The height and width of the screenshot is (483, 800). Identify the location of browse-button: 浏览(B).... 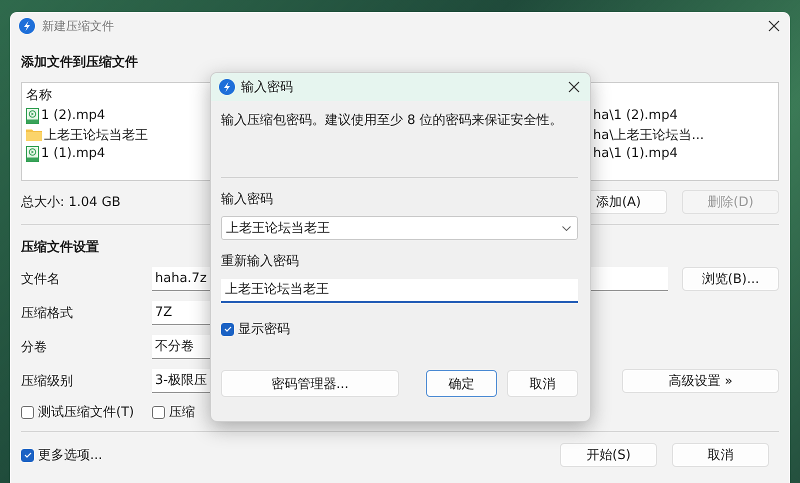
(730, 279).